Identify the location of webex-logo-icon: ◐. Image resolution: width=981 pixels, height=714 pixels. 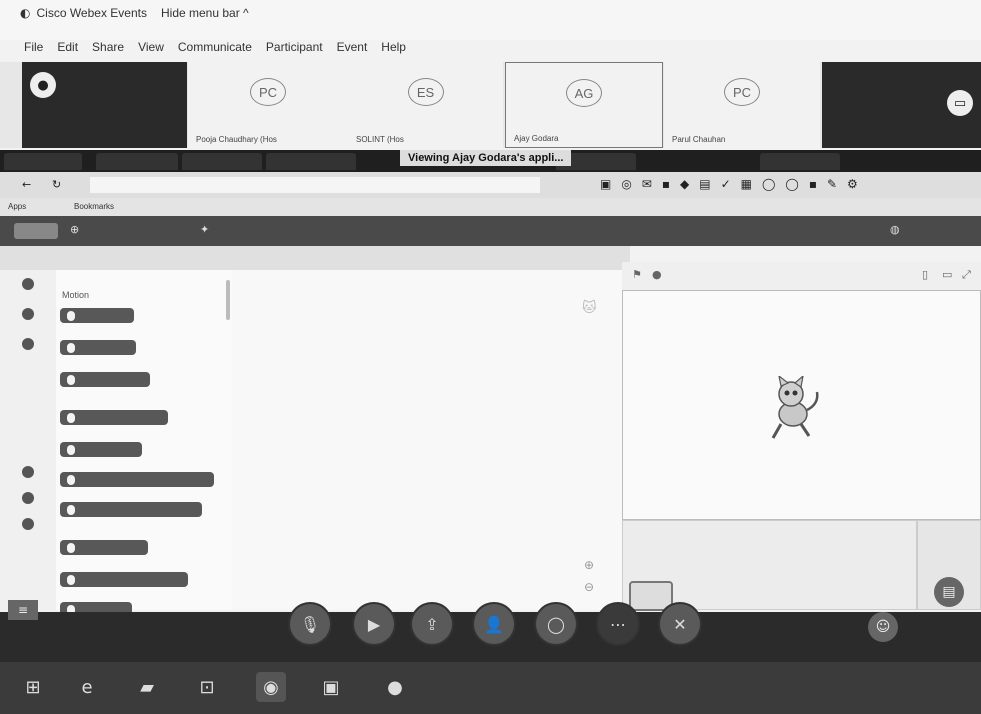
(25, 13).